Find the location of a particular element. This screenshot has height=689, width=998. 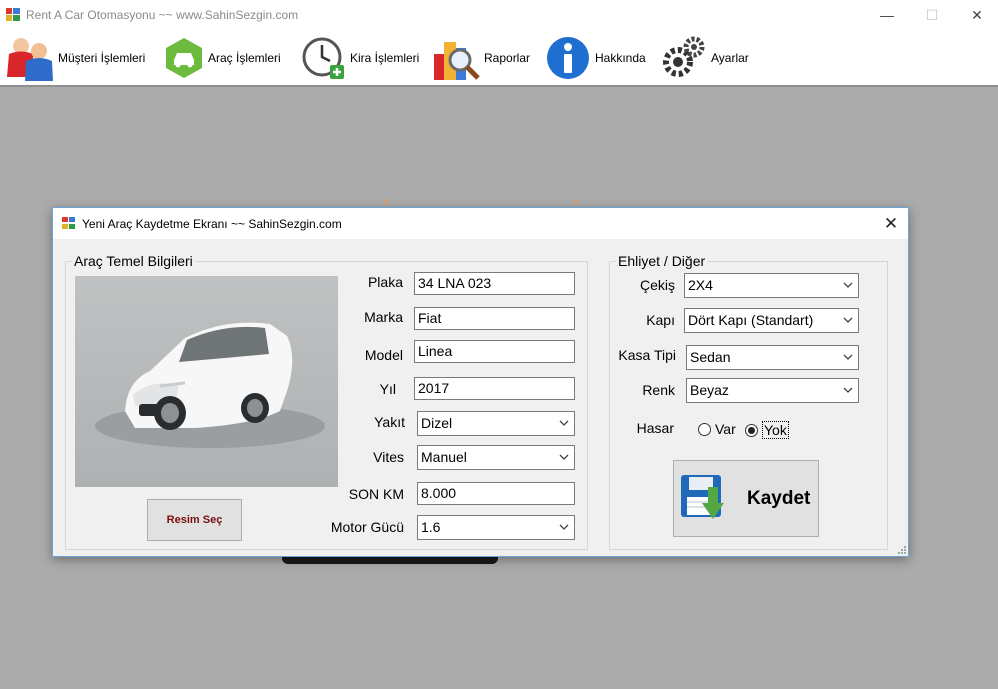

hasar-label: Hasar is located at coordinates (655, 428).